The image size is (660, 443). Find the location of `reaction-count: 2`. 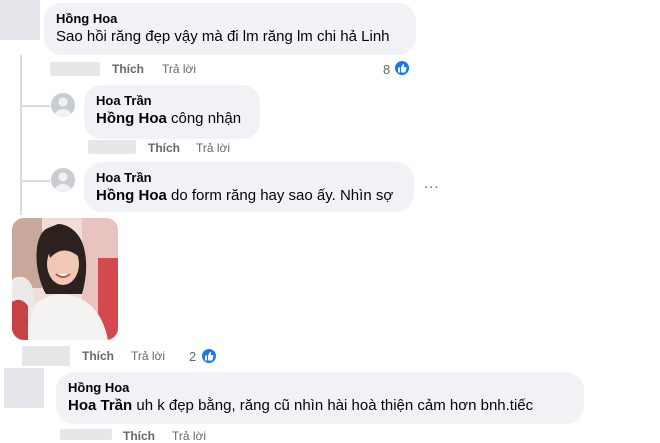

reaction-count: 2 is located at coordinates (192, 357).